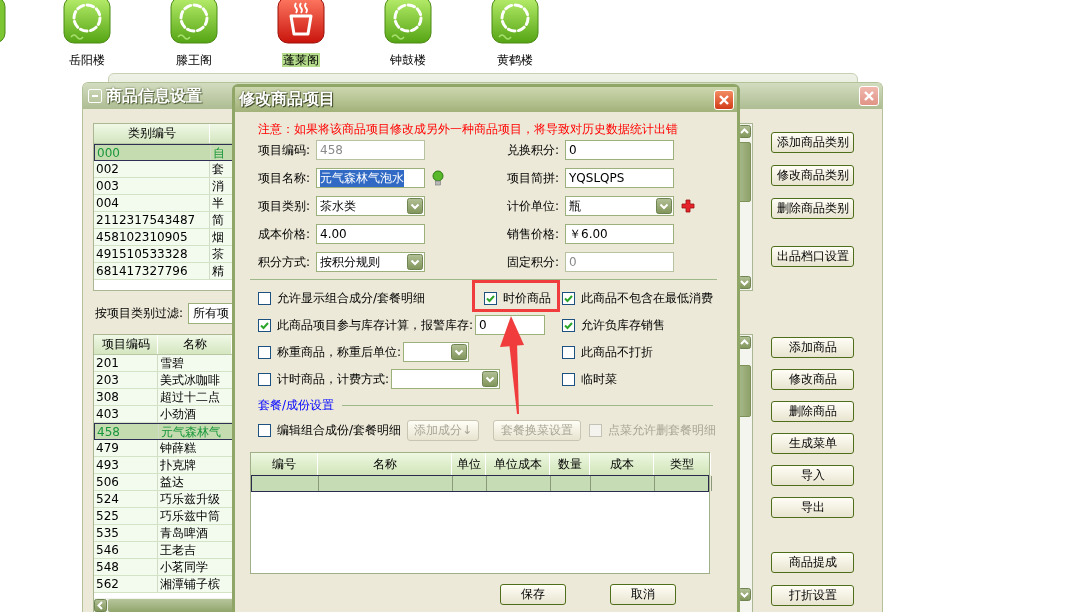 The width and height of the screenshot is (1088, 612). I want to click on table-cell: 003, so click(152, 186).